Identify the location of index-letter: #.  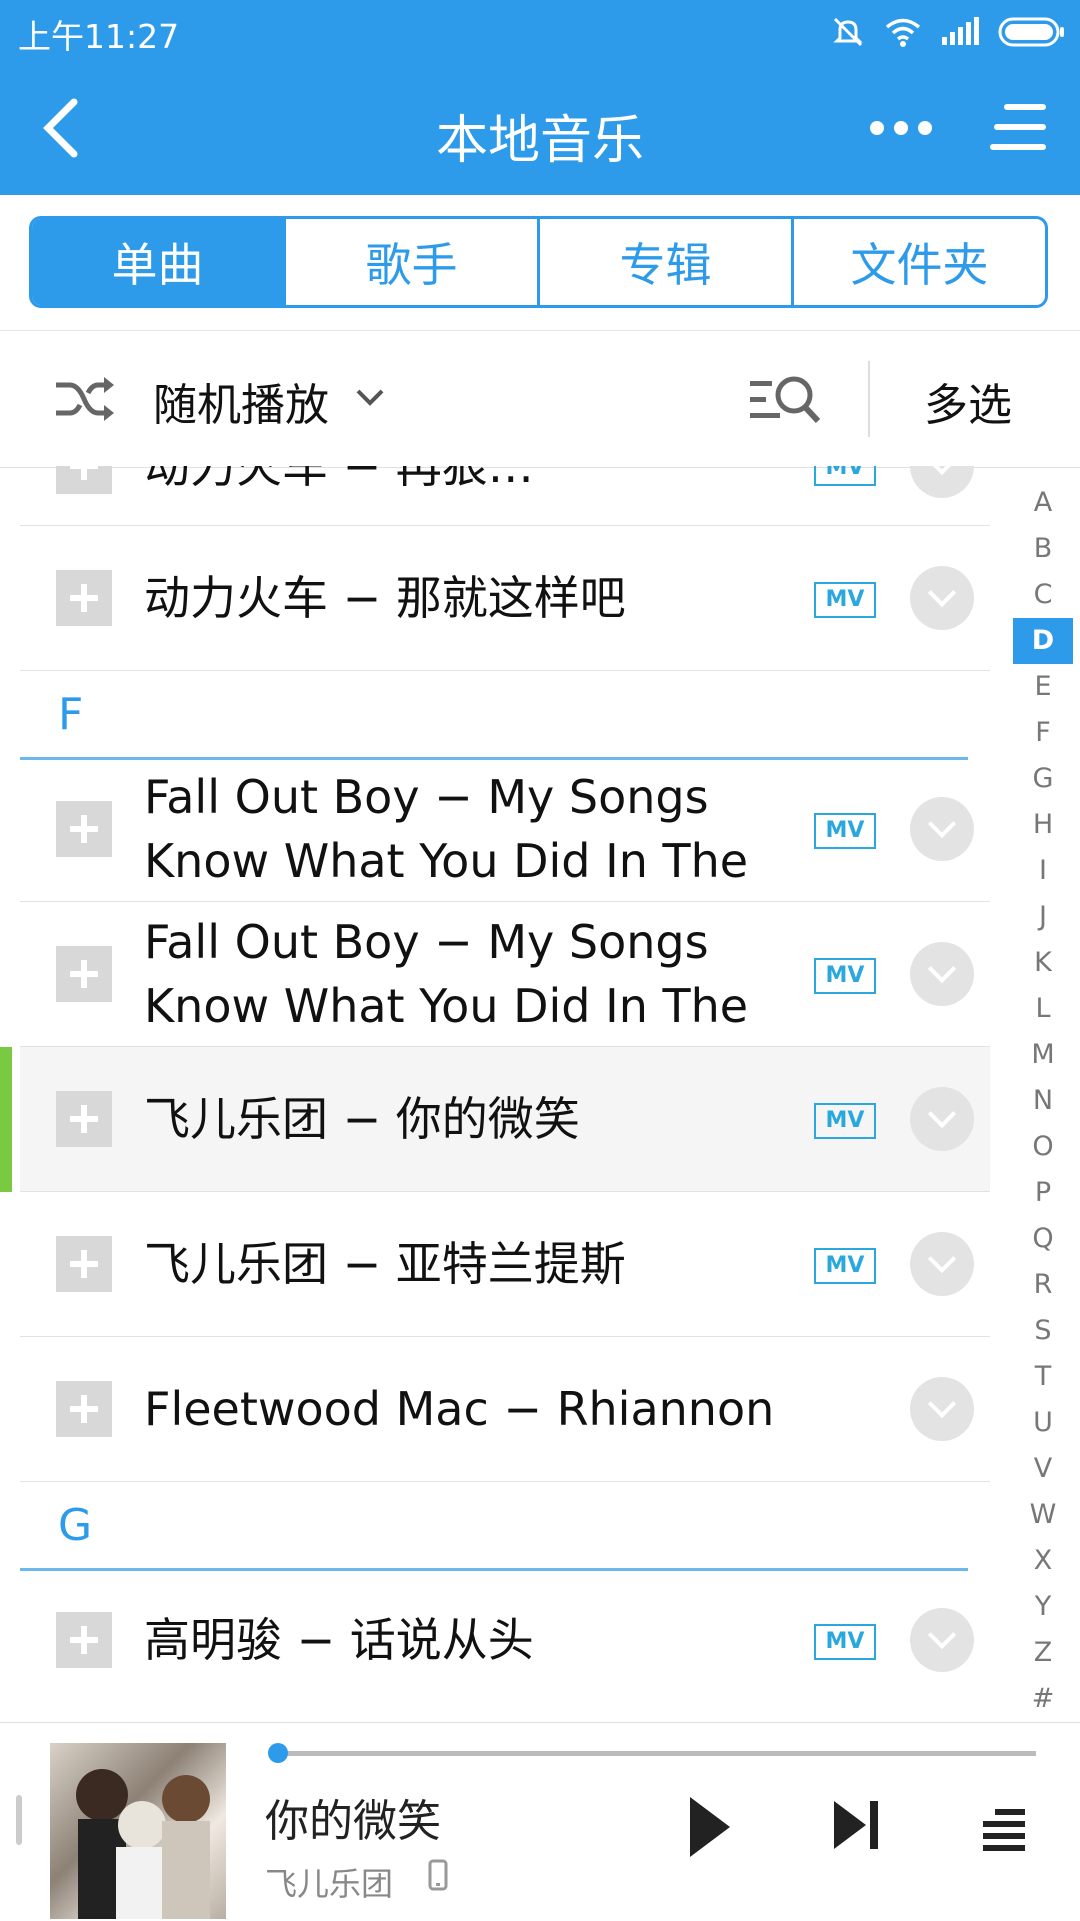
(1043, 1699).